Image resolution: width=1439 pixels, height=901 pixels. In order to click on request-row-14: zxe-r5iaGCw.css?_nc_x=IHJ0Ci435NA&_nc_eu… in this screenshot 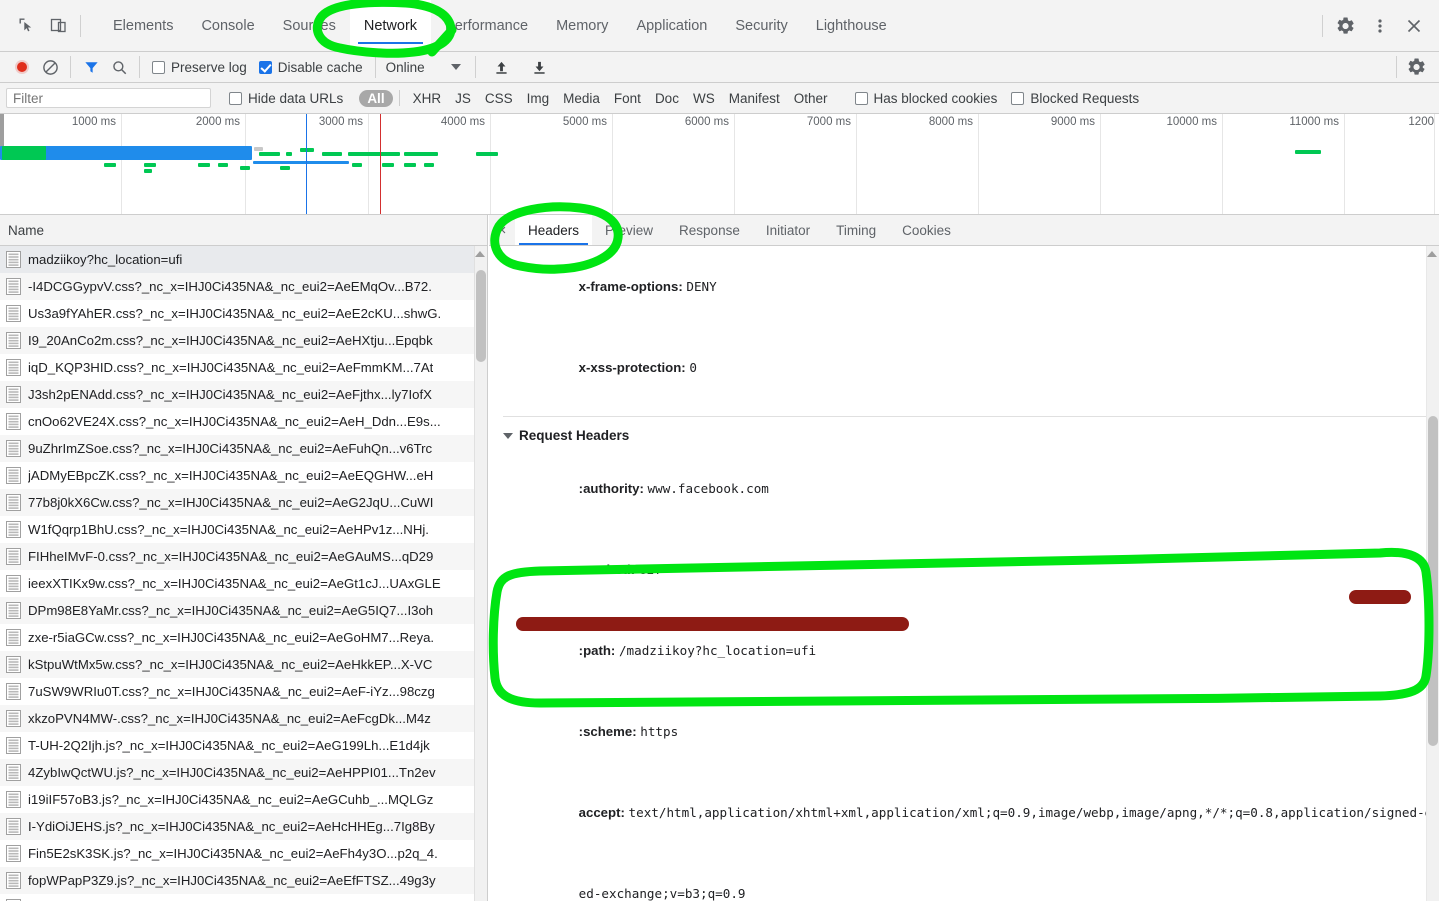, I will do `click(243, 637)`.